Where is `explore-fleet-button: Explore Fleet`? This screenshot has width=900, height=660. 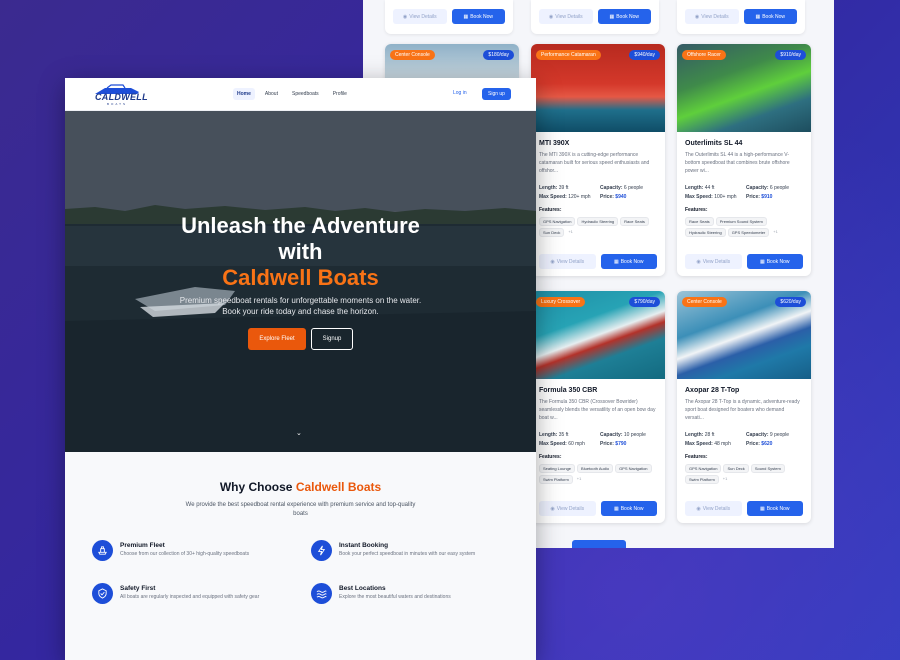 explore-fleet-button: Explore Fleet is located at coordinates (277, 339).